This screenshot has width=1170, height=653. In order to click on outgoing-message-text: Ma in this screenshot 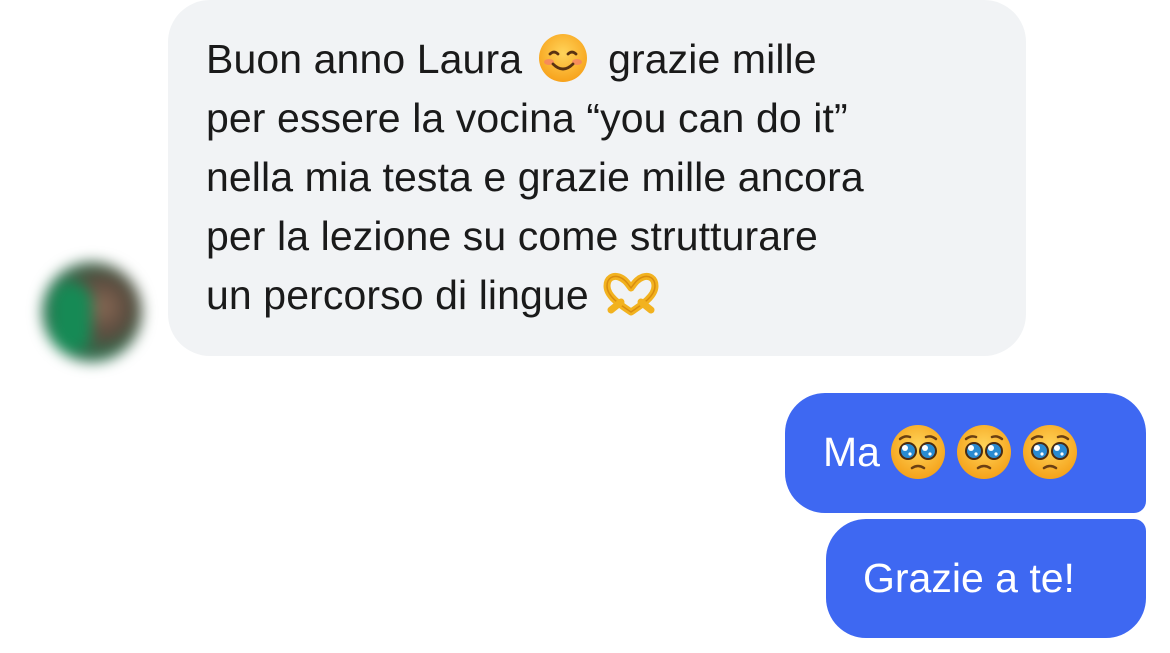, I will do `click(950, 452)`.